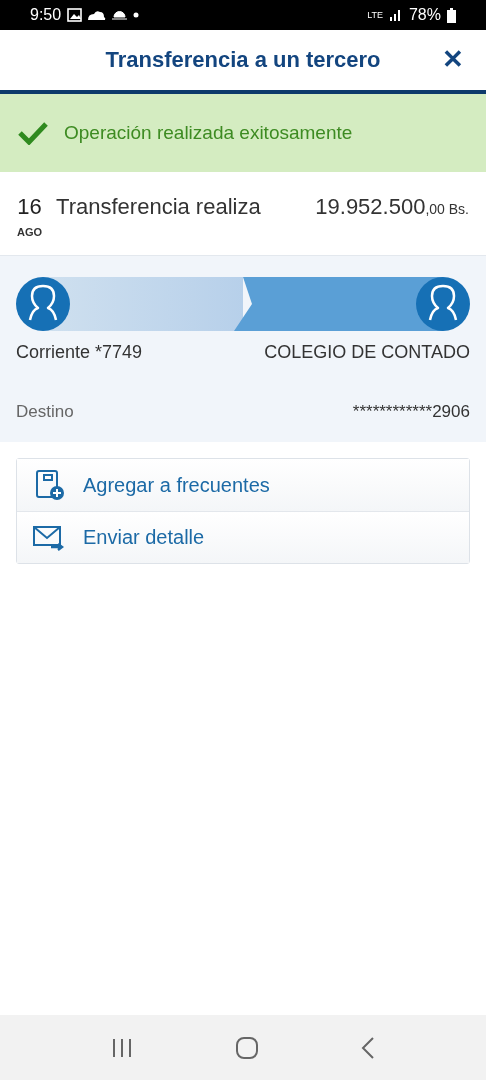 The image size is (486, 1080). What do you see at coordinates (395, 15) in the screenshot?
I see `signal-icon` at bounding box center [395, 15].